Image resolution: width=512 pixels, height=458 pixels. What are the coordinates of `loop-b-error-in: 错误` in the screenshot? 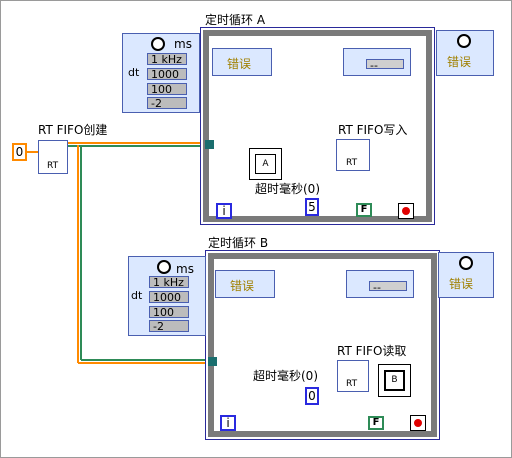 It's located at (245, 284).